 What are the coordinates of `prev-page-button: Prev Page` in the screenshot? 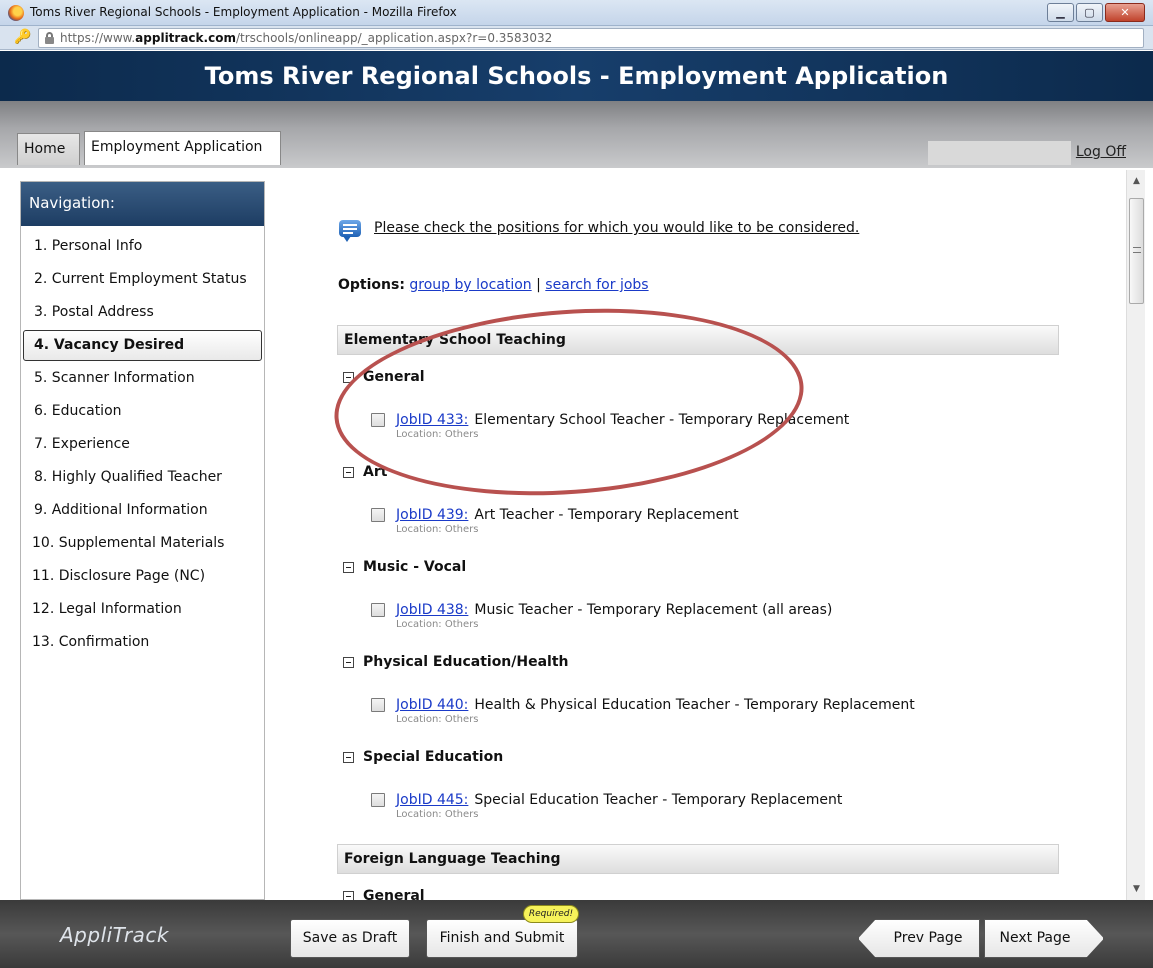 It's located at (919, 938).